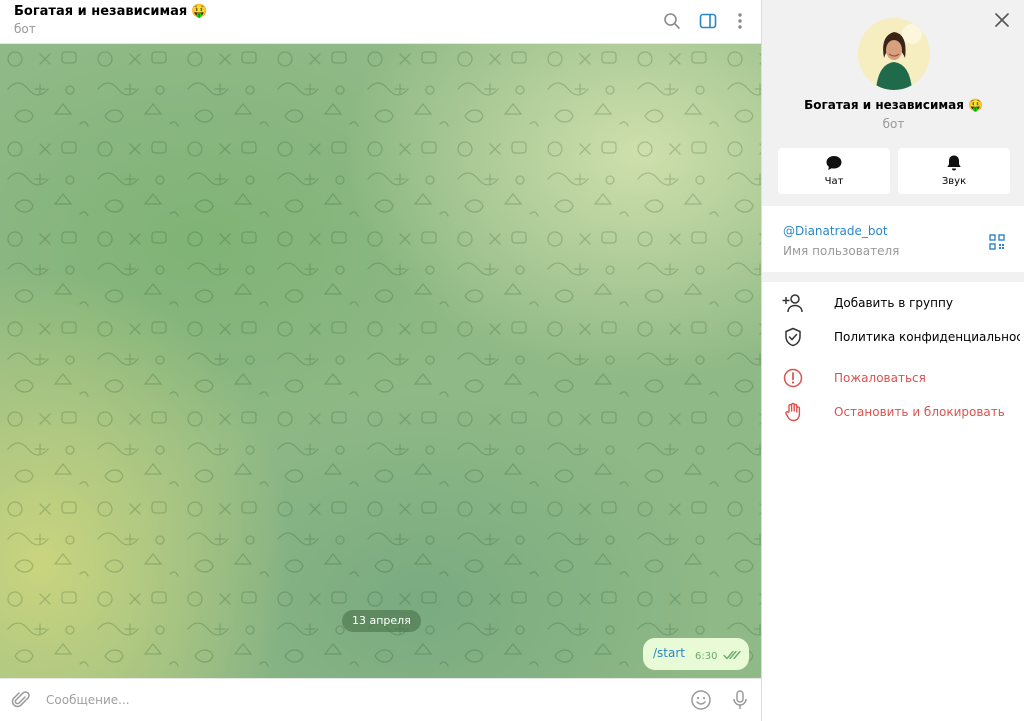  I want to click on stop-and-block-item: Остановить и блокировать, so click(893, 412).